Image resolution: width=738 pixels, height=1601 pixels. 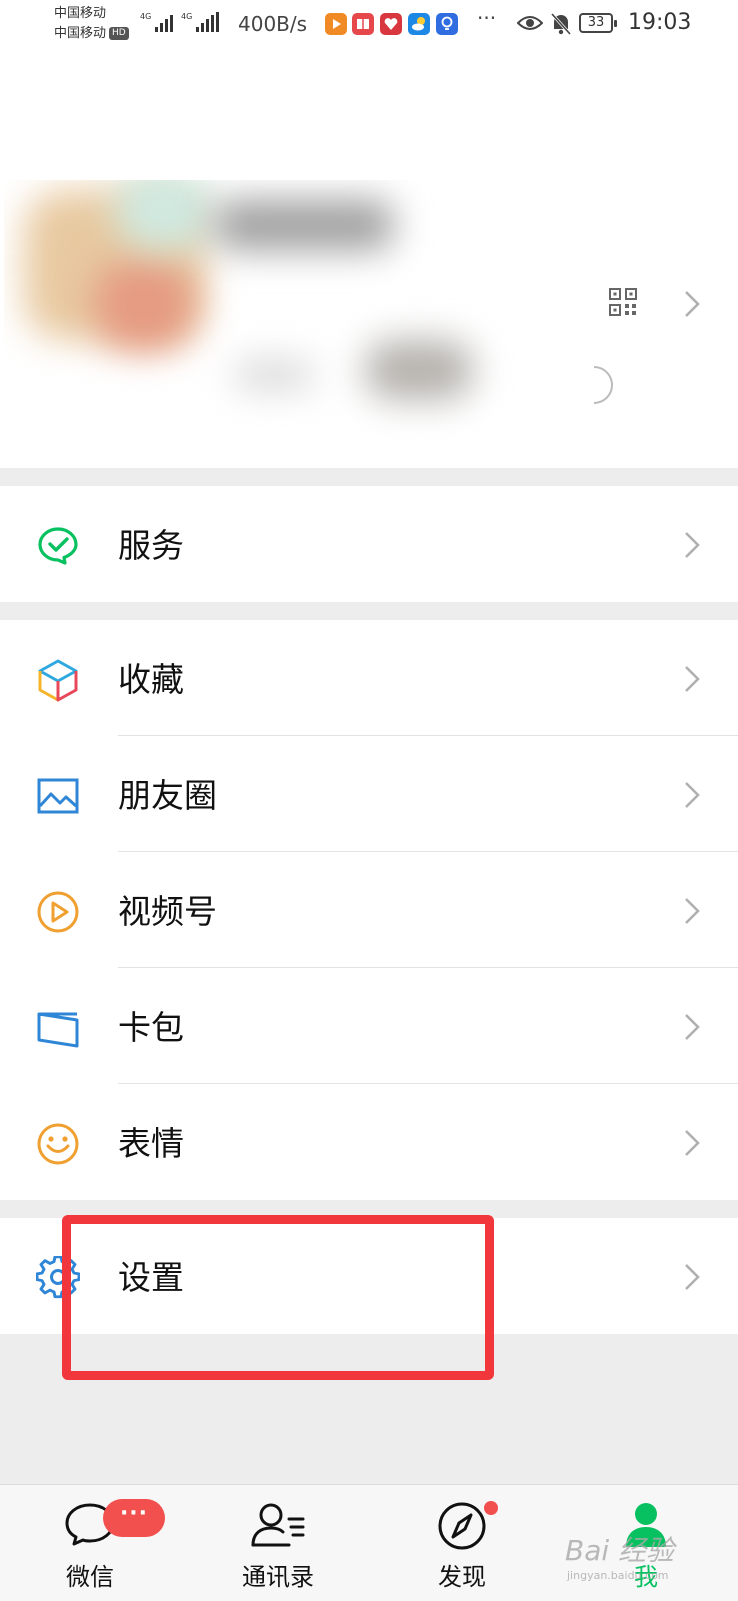 What do you see at coordinates (58, 912) in the screenshot?
I see `channels-play-icon` at bounding box center [58, 912].